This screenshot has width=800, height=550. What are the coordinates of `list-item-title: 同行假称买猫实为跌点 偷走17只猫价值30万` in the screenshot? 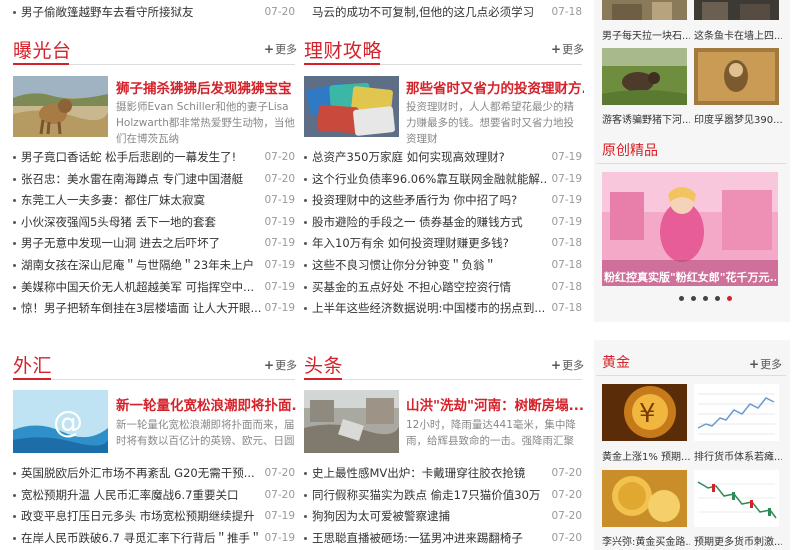 It's located at (430, 496).